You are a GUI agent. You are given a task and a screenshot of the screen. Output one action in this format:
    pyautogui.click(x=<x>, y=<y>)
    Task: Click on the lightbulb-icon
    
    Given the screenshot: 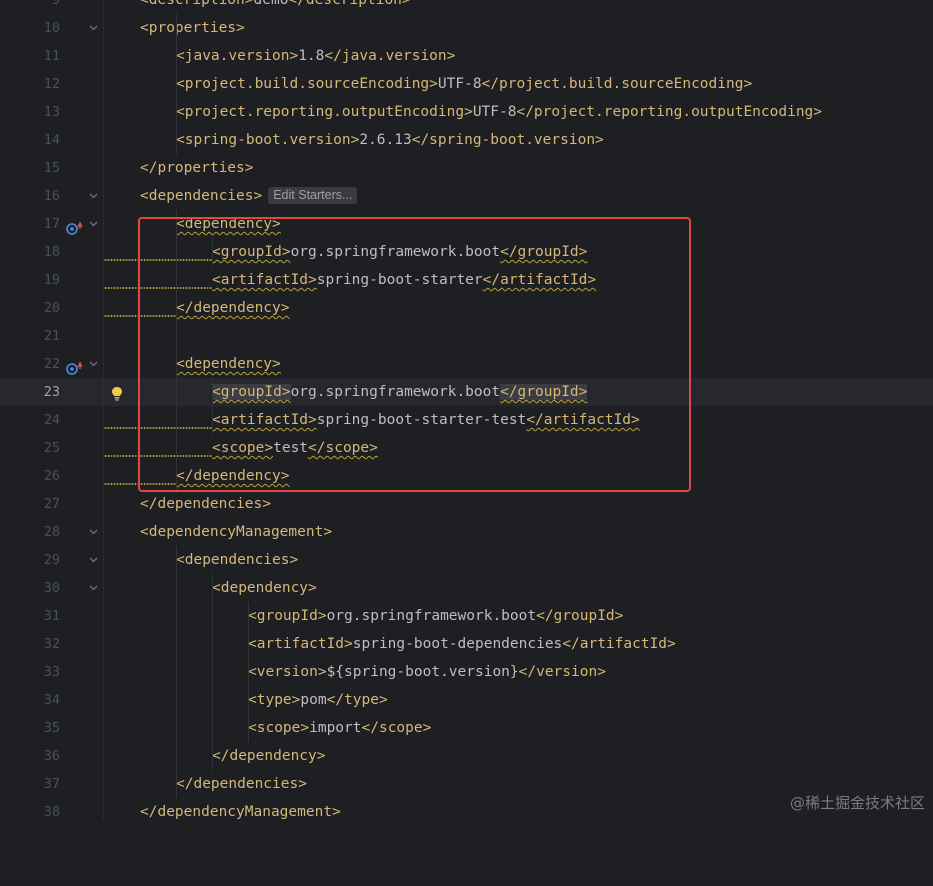 What is the action you would take?
    pyautogui.click(x=117, y=392)
    